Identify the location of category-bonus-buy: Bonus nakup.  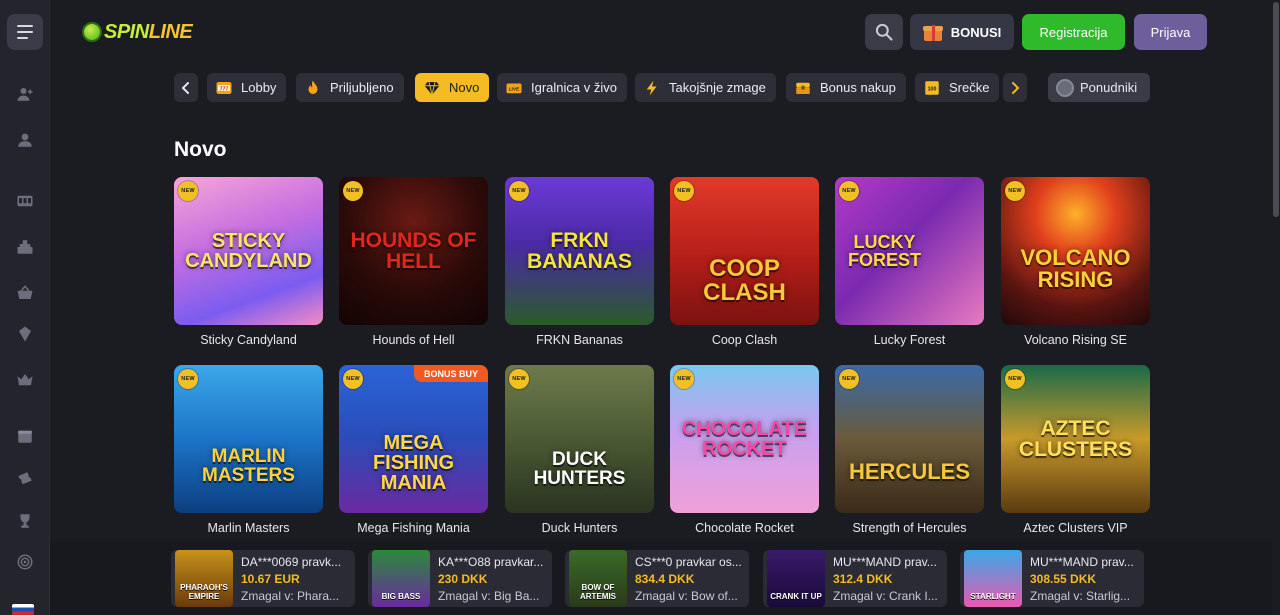
(846, 87).